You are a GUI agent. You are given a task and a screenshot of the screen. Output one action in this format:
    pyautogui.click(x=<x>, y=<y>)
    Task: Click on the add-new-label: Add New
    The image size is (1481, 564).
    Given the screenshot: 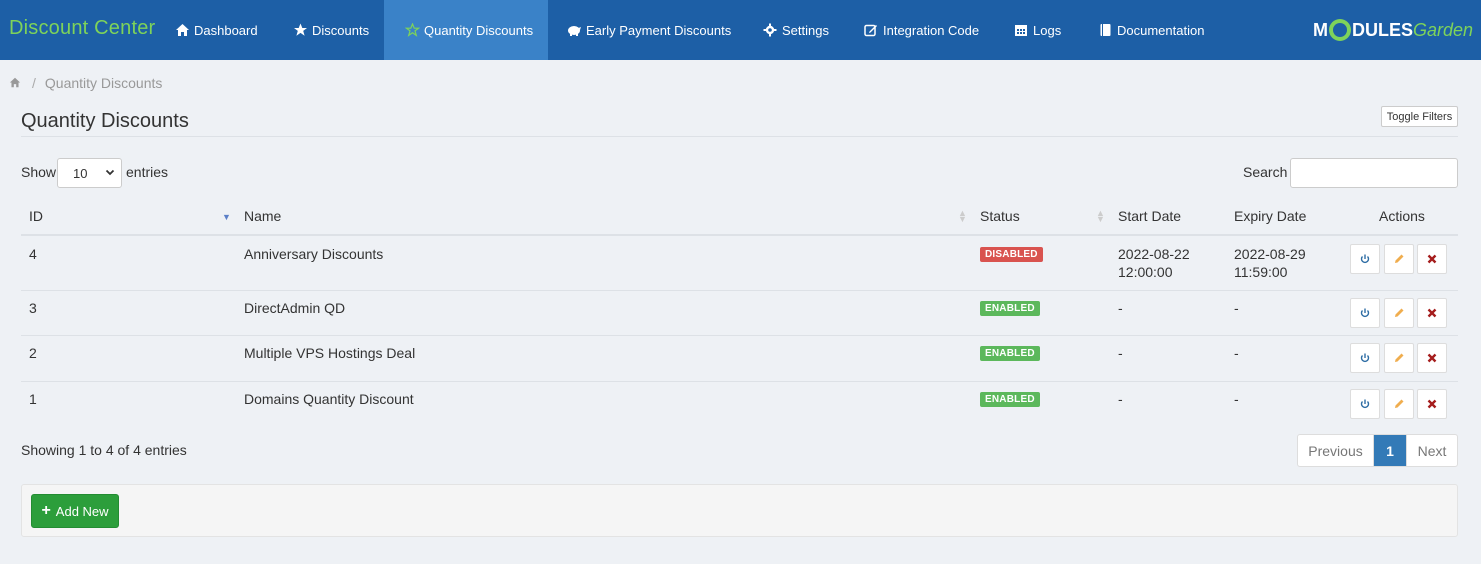 What is the action you would take?
    pyautogui.click(x=82, y=511)
    